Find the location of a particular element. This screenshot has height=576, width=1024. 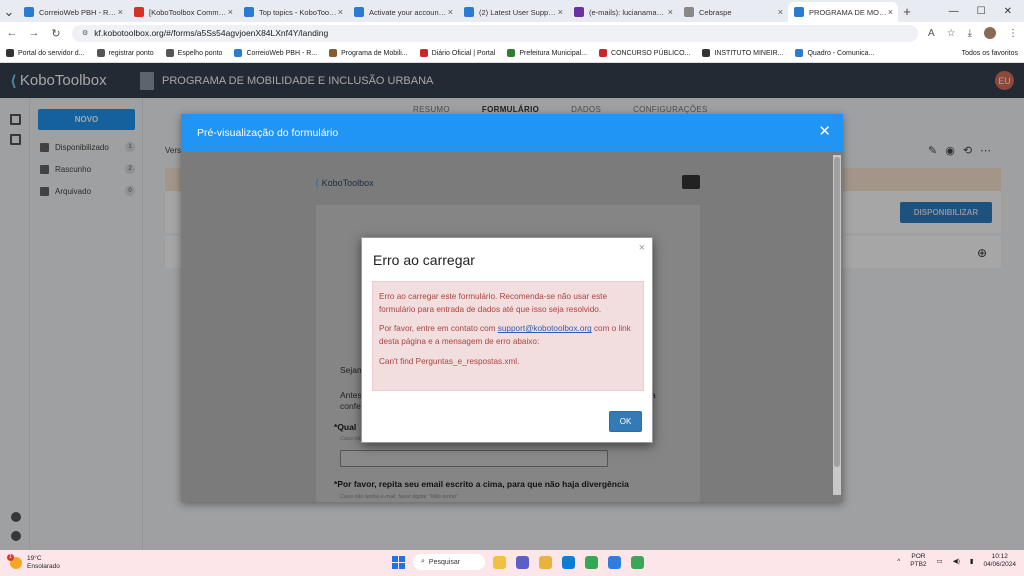

language-indicator: POR PTB2 is located at coordinates (918, 561).